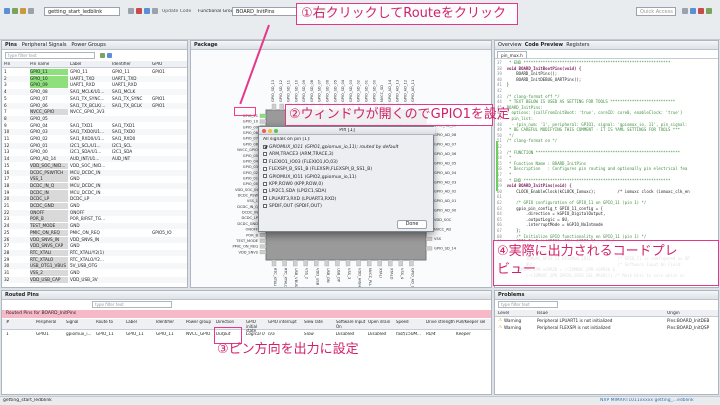 This screenshot has width=720, height=405. What do you see at coordinates (11, 45) in the screenshot?
I see `pins-tab: Pins` at bounding box center [11, 45].